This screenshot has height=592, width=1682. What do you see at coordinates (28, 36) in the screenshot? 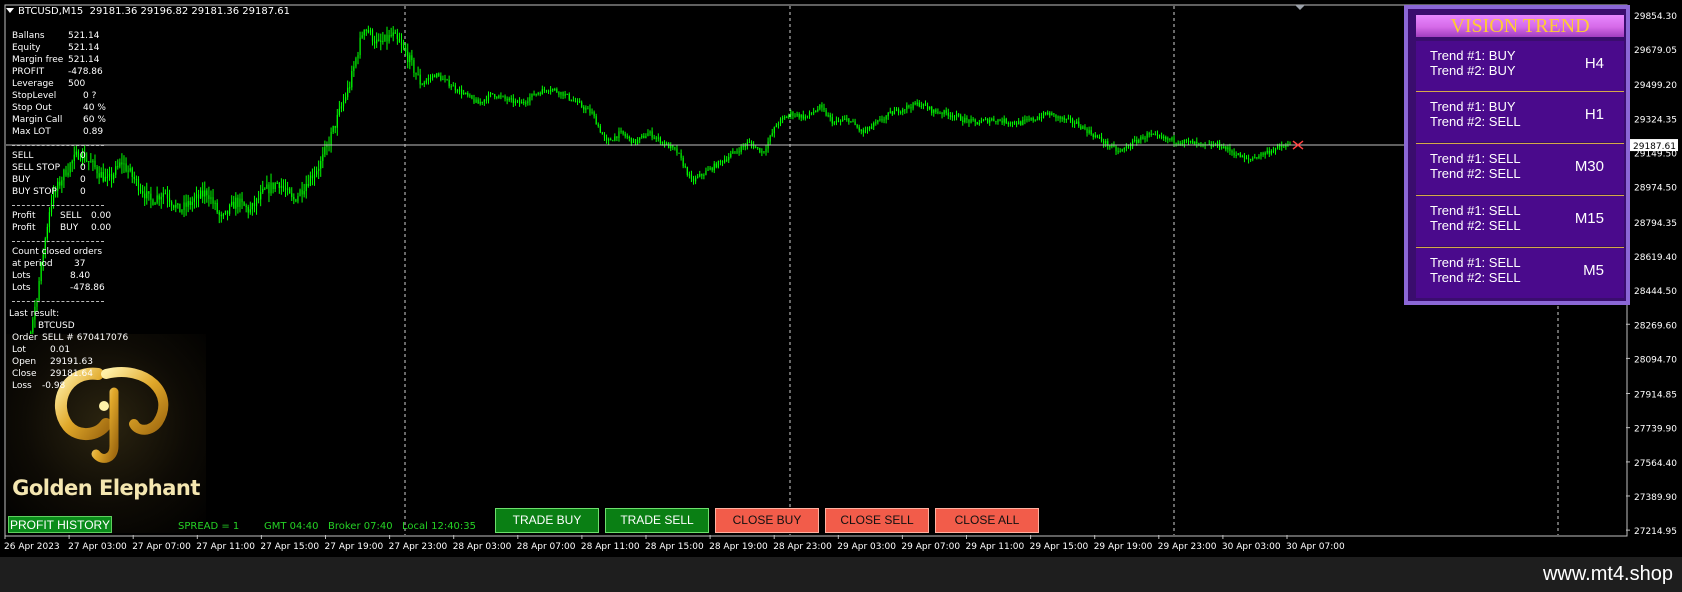
I see `info-label: Ballans` at bounding box center [28, 36].